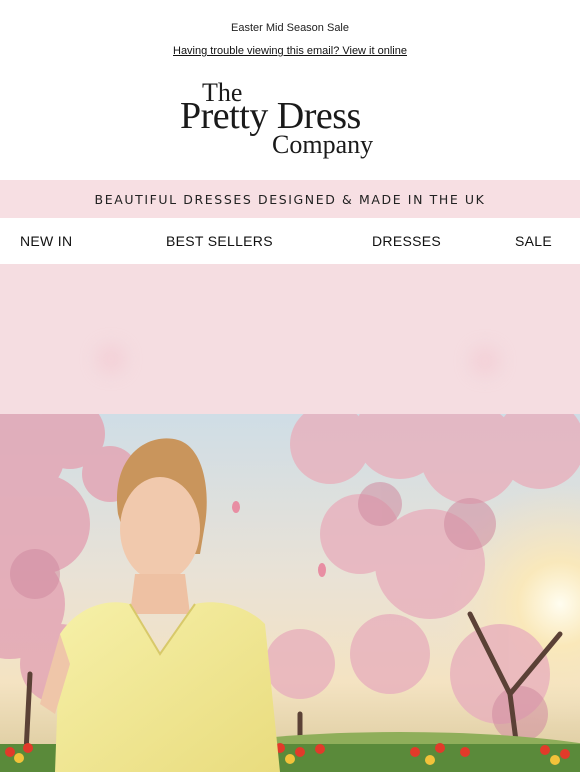 Image resolution: width=580 pixels, height=774 pixels. Describe the element at coordinates (533, 241) in the screenshot. I see `nav-item-sale: SALE` at that location.